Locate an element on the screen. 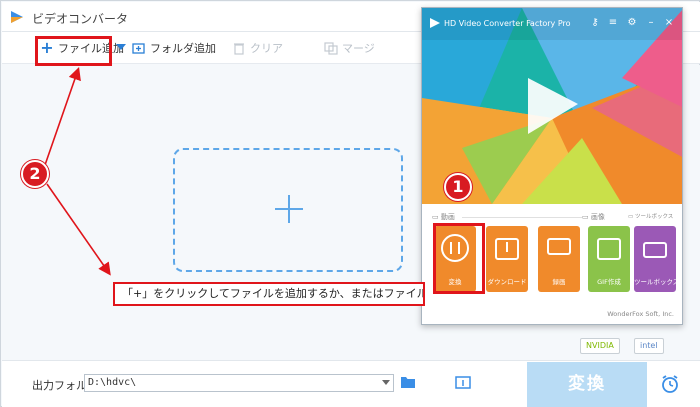 The image size is (700, 407). highlight-add-file is located at coordinates (73, 51).